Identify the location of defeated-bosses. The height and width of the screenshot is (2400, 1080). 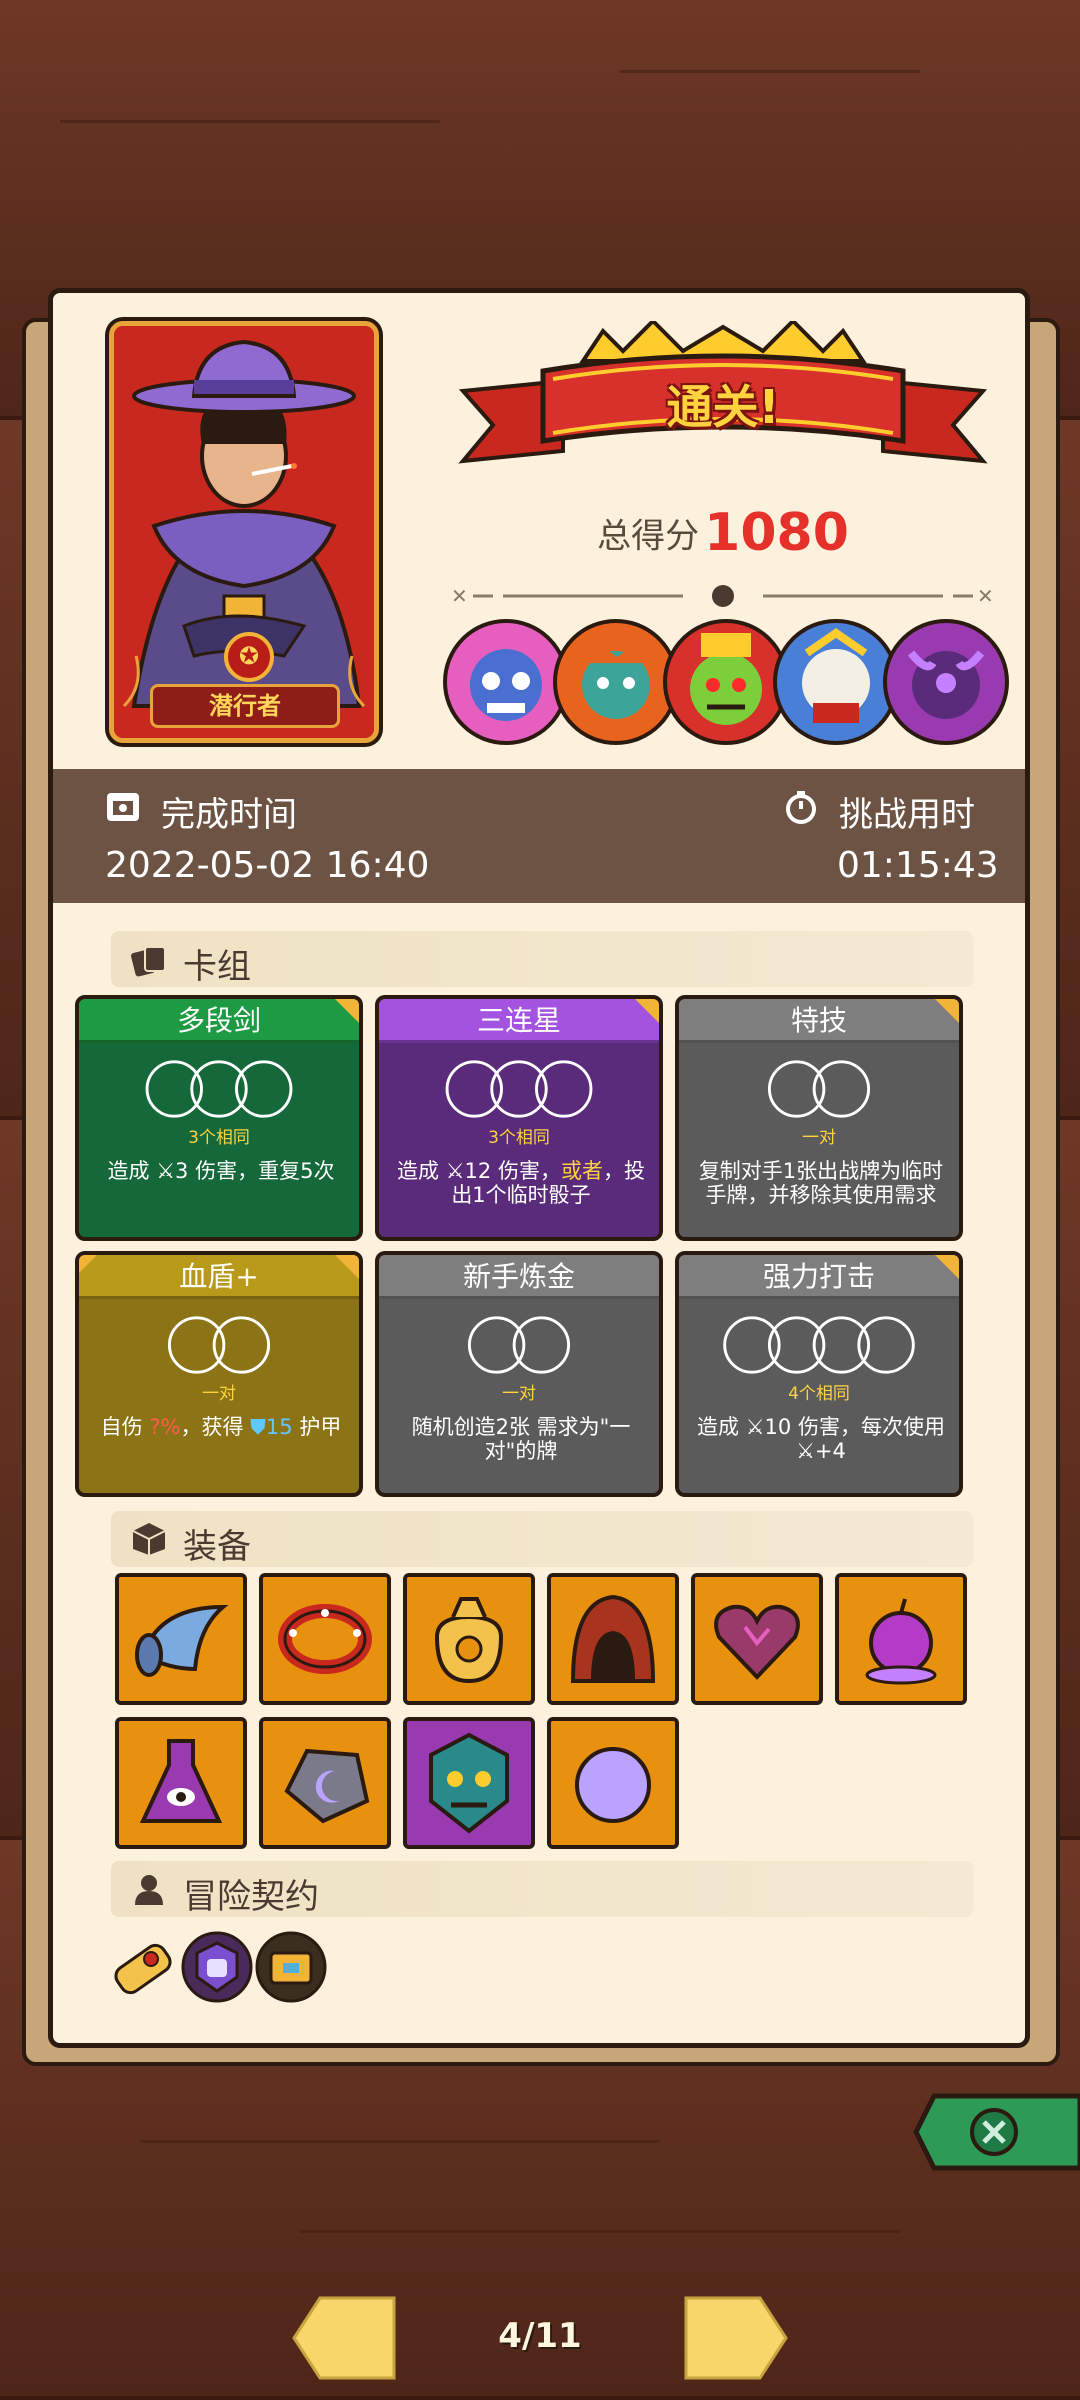
(726, 681).